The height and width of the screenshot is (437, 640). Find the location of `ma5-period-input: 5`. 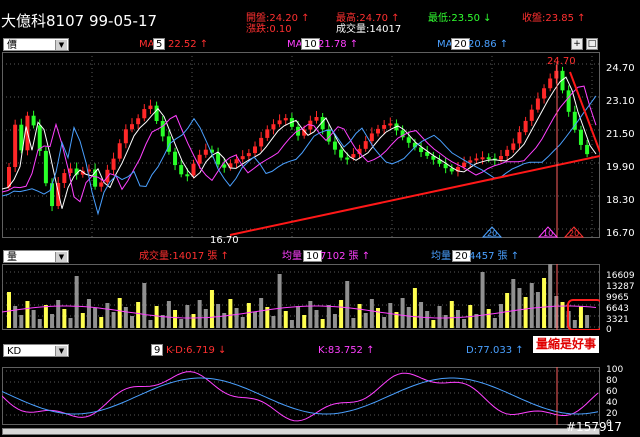

ma5-period-input: 5 is located at coordinates (159, 44).